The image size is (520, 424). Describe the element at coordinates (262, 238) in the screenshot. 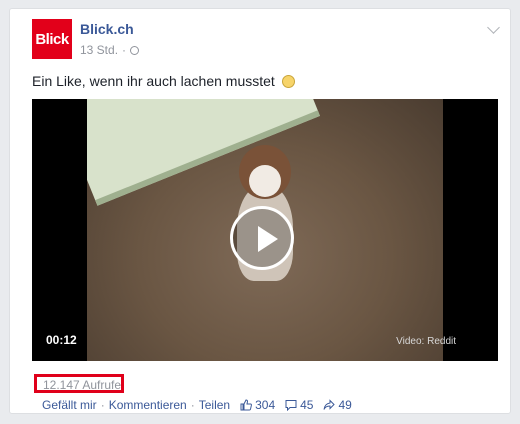

I see `play-button` at that location.